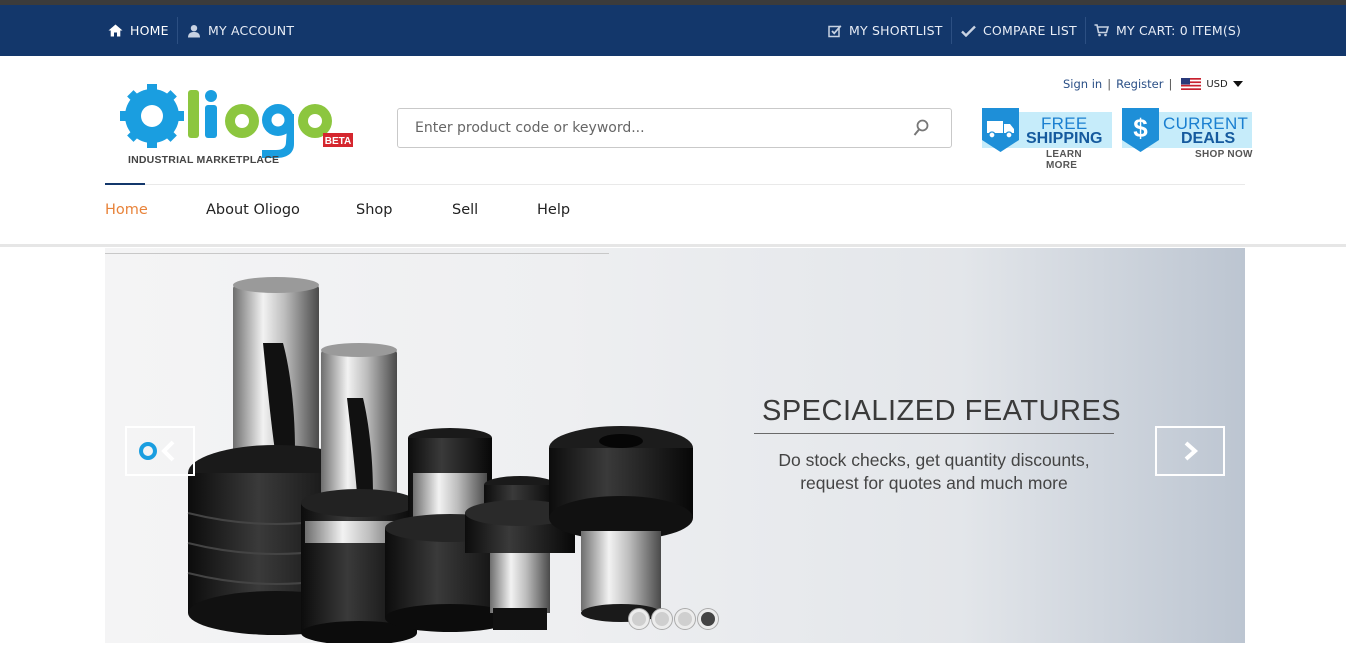 The width and height of the screenshot is (1346, 666). I want to click on shipping-line1: FREE, so click(1064, 123).